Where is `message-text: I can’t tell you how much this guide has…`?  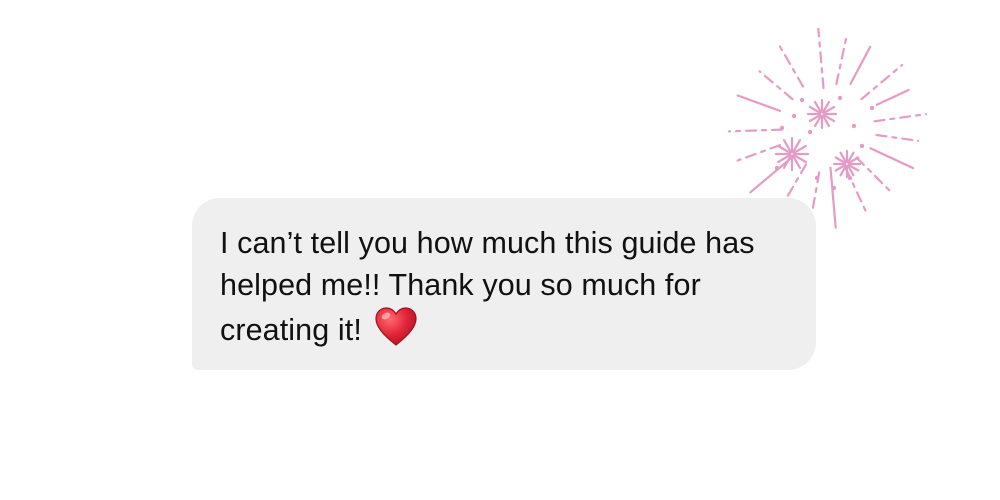 message-text: I can’t tell you how much this guide has… is located at coordinates (487, 286).